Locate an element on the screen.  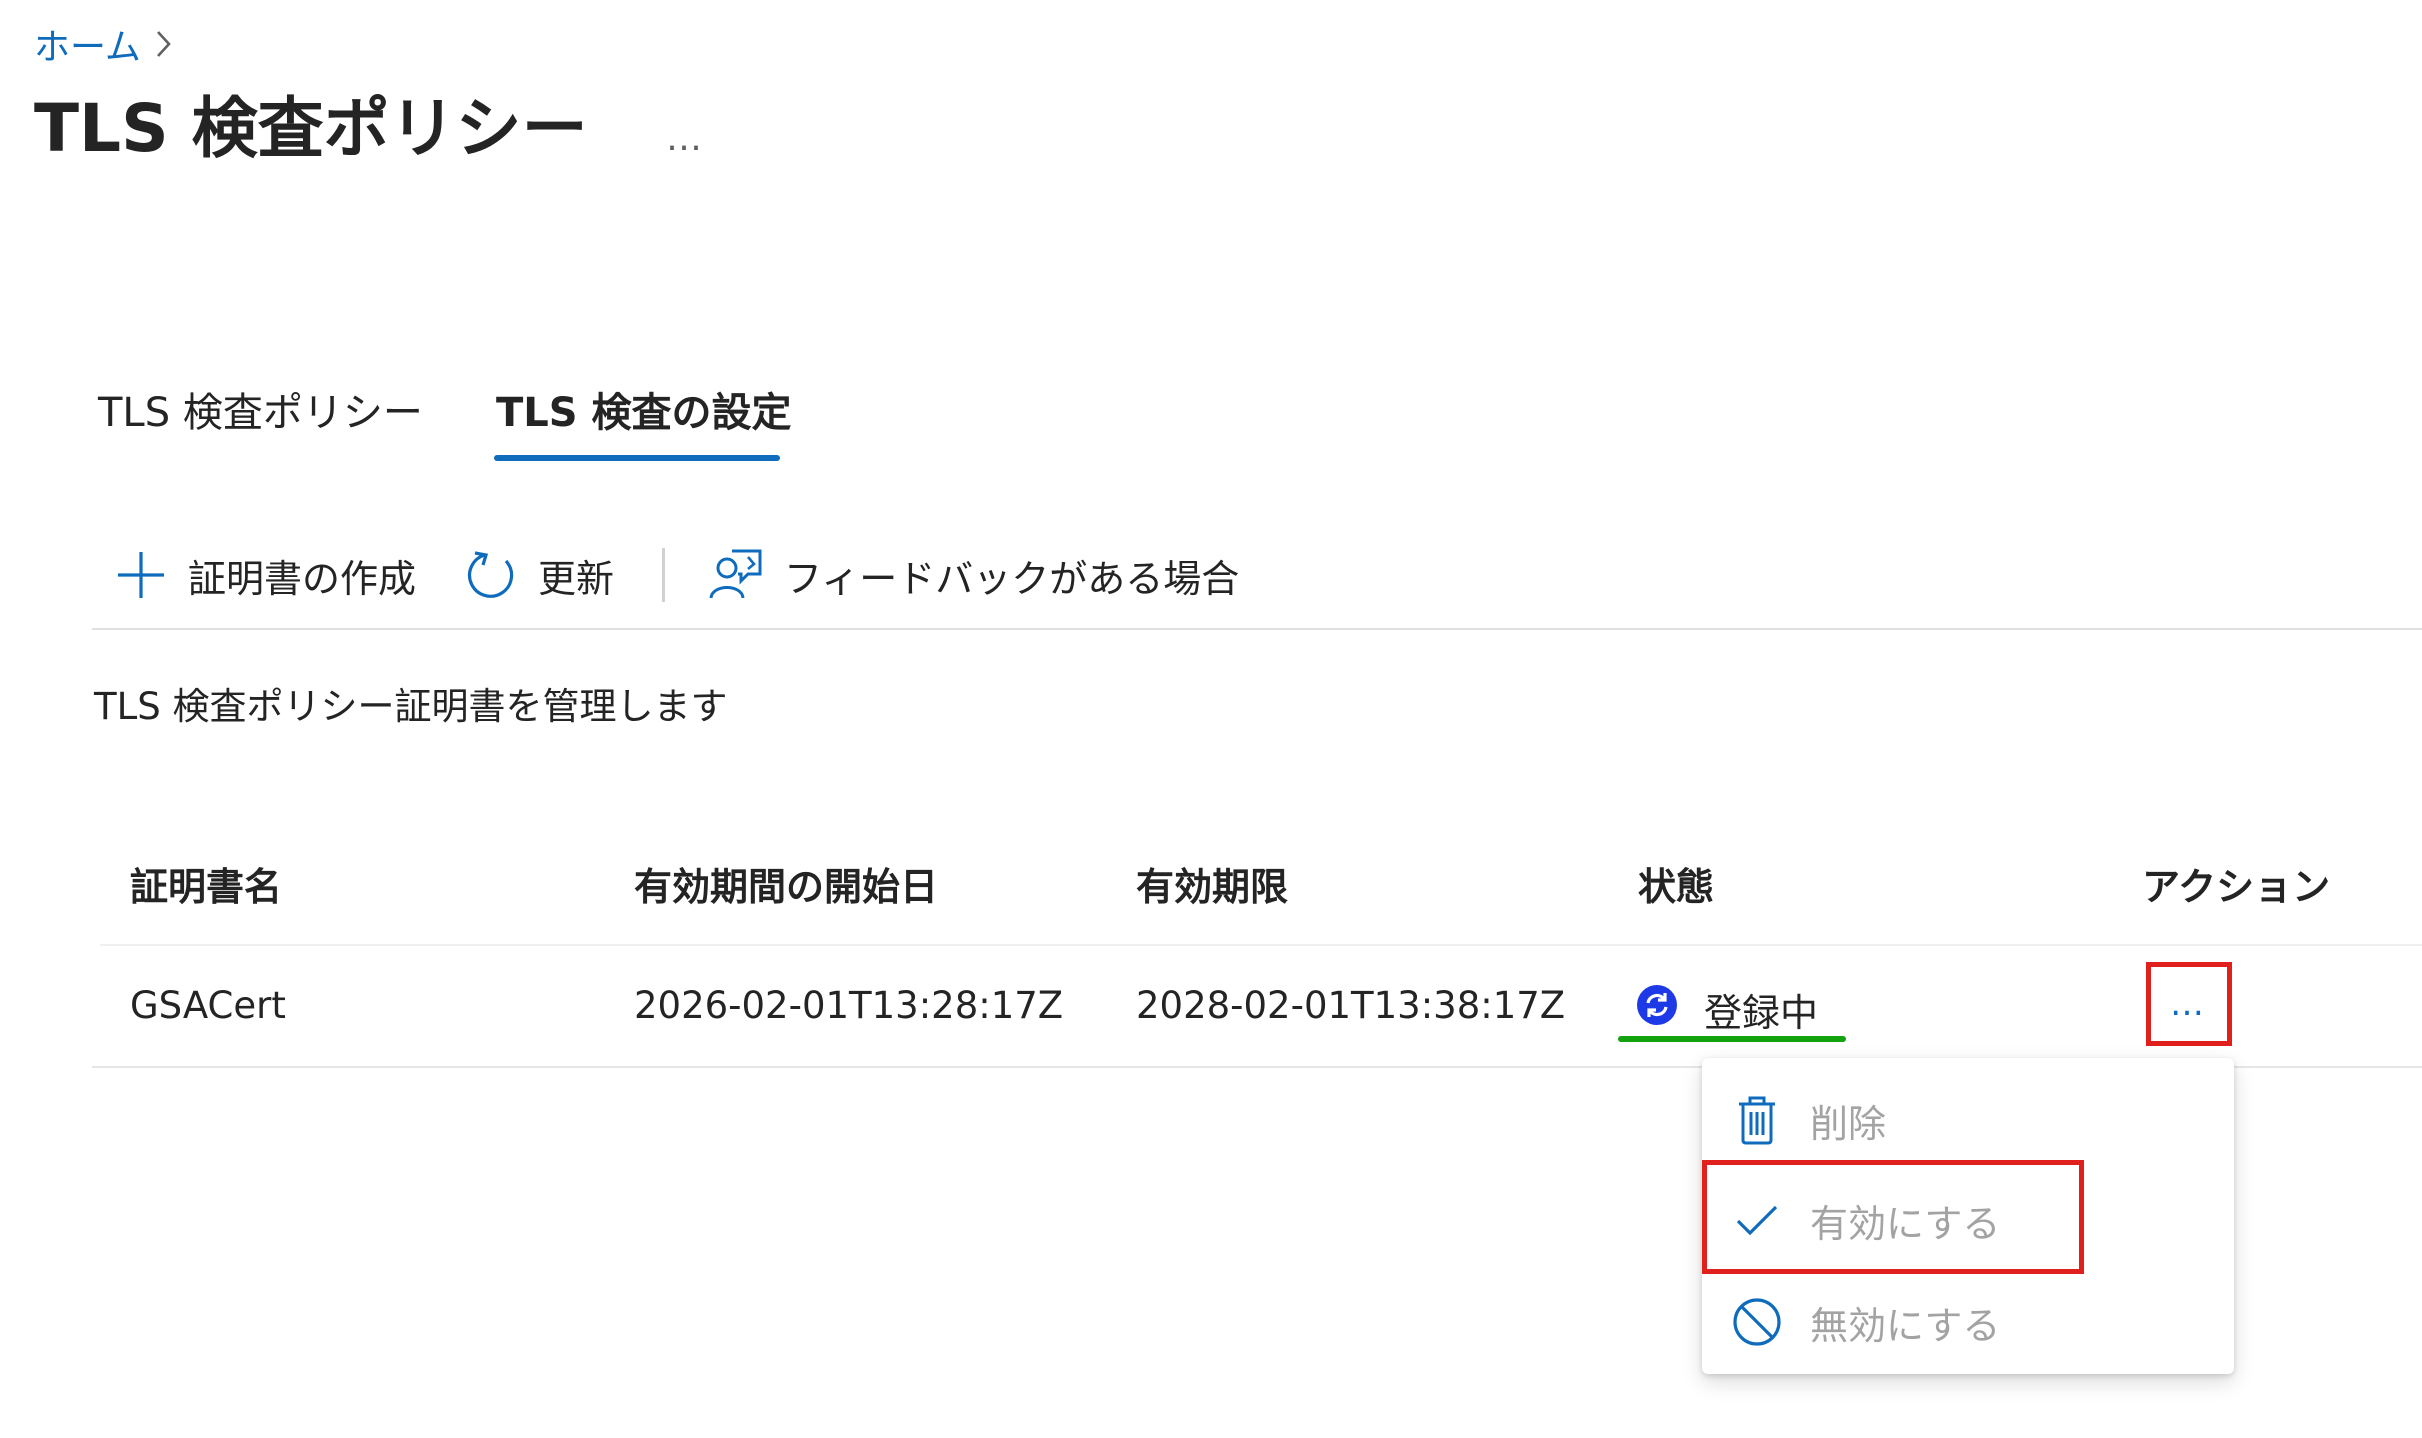
page-title: TLS 検査ポリシー is located at coordinates (311, 128).